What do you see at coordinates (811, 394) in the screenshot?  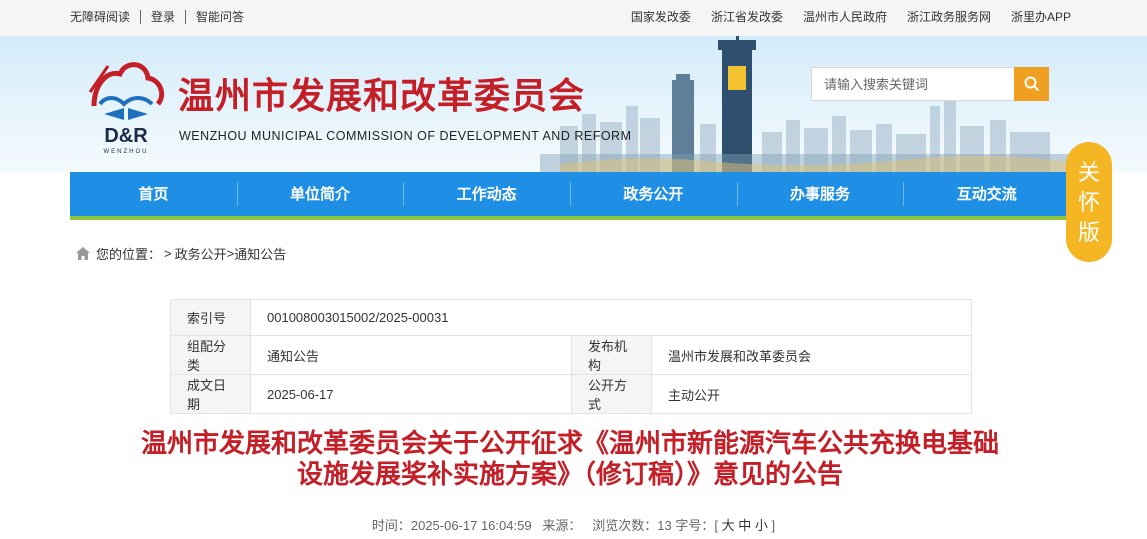 I see `disclosure-mode-value: 主动公开` at bounding box center [811, 394].